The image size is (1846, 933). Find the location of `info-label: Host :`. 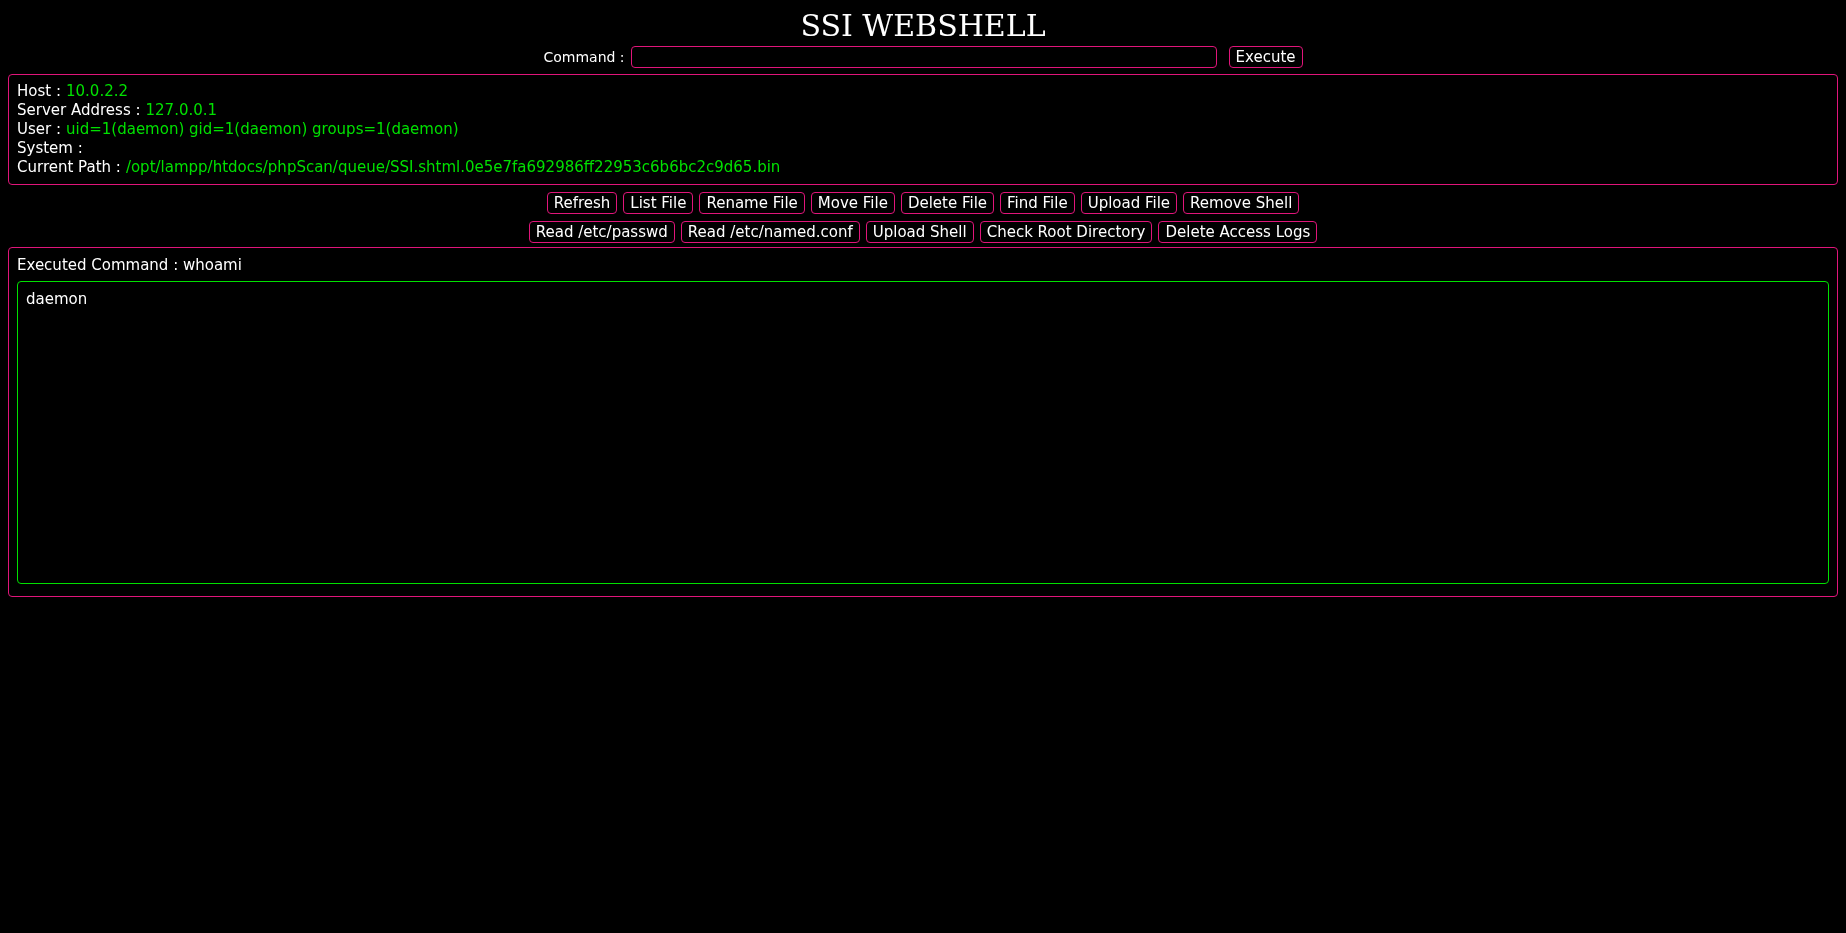

info-label: Host : is located at coordinates (39, 91).